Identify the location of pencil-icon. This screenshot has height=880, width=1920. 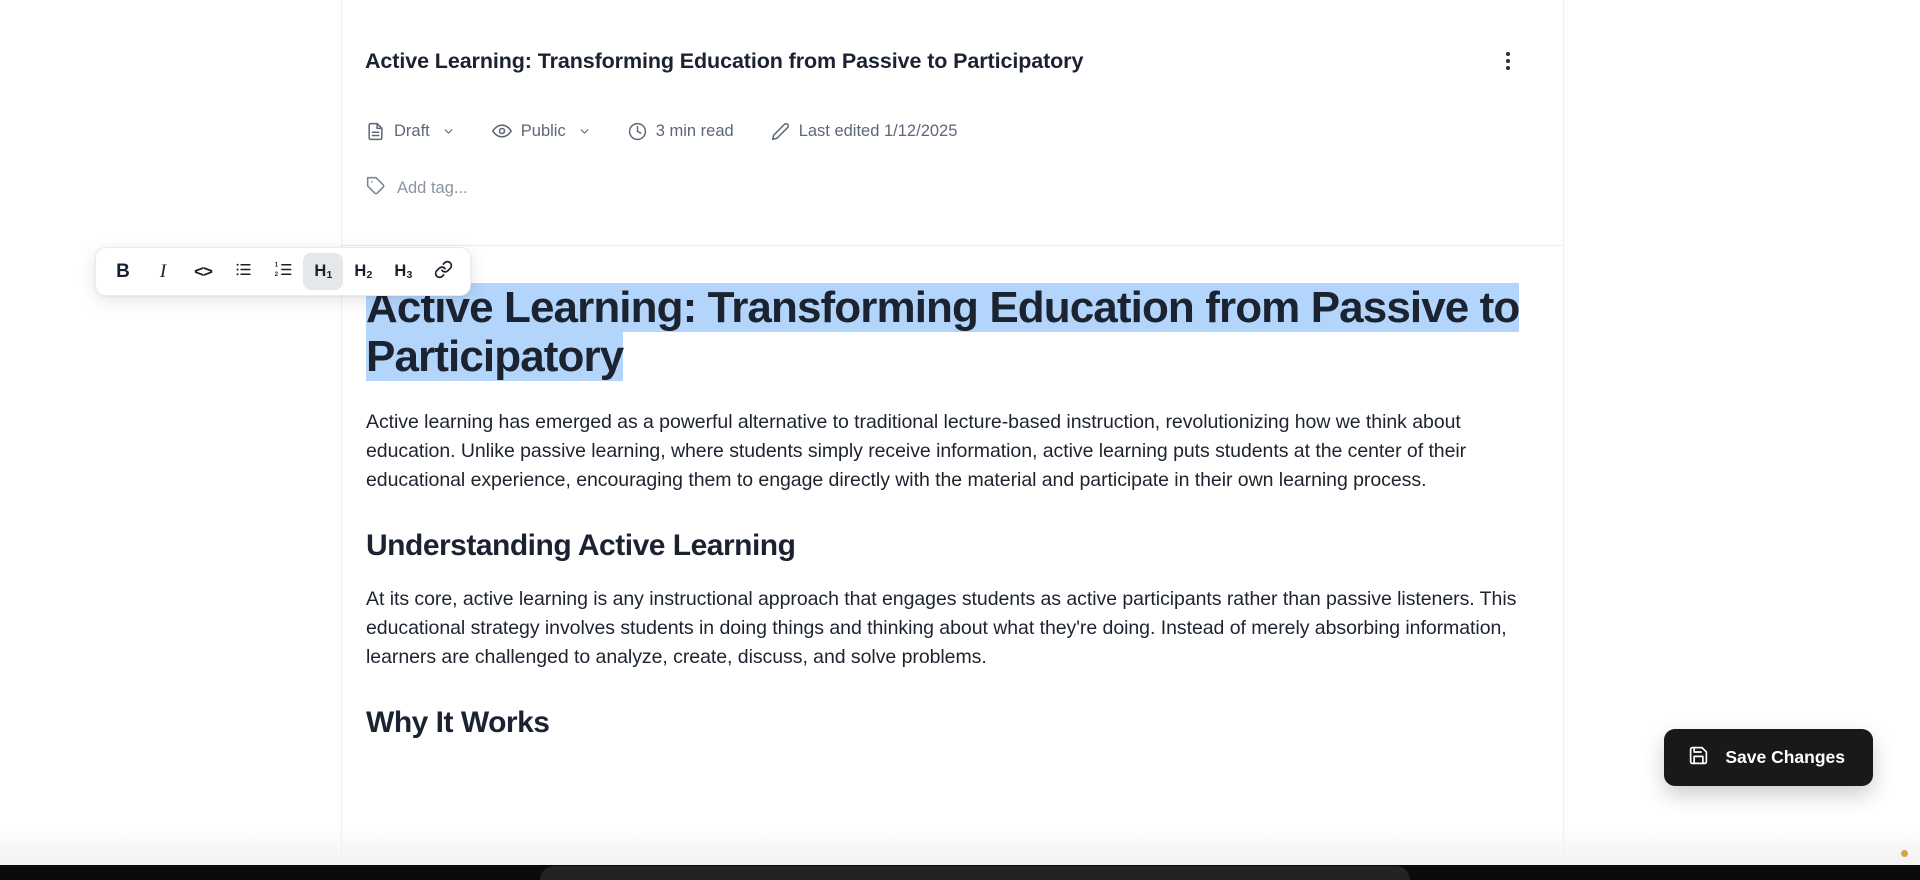
(780, 131).